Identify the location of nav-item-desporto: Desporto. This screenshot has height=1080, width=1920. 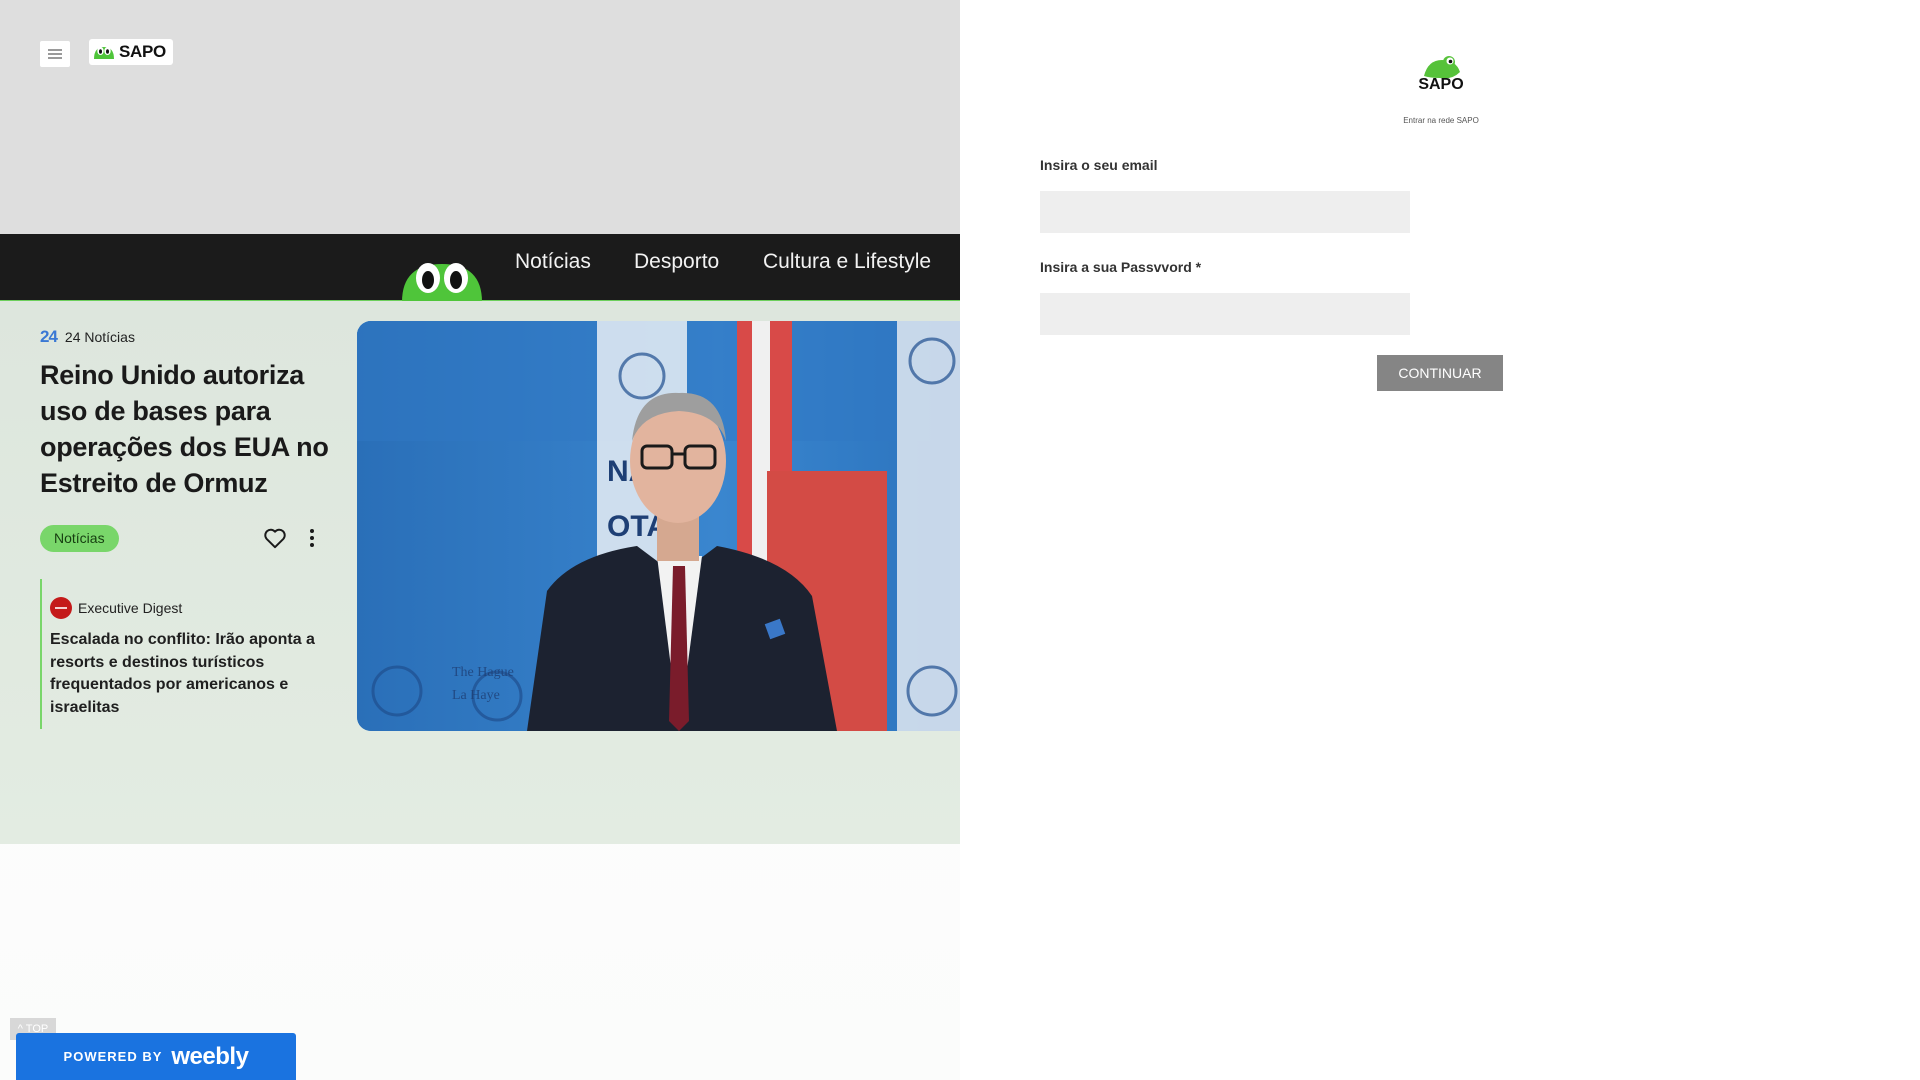
(676, 262).